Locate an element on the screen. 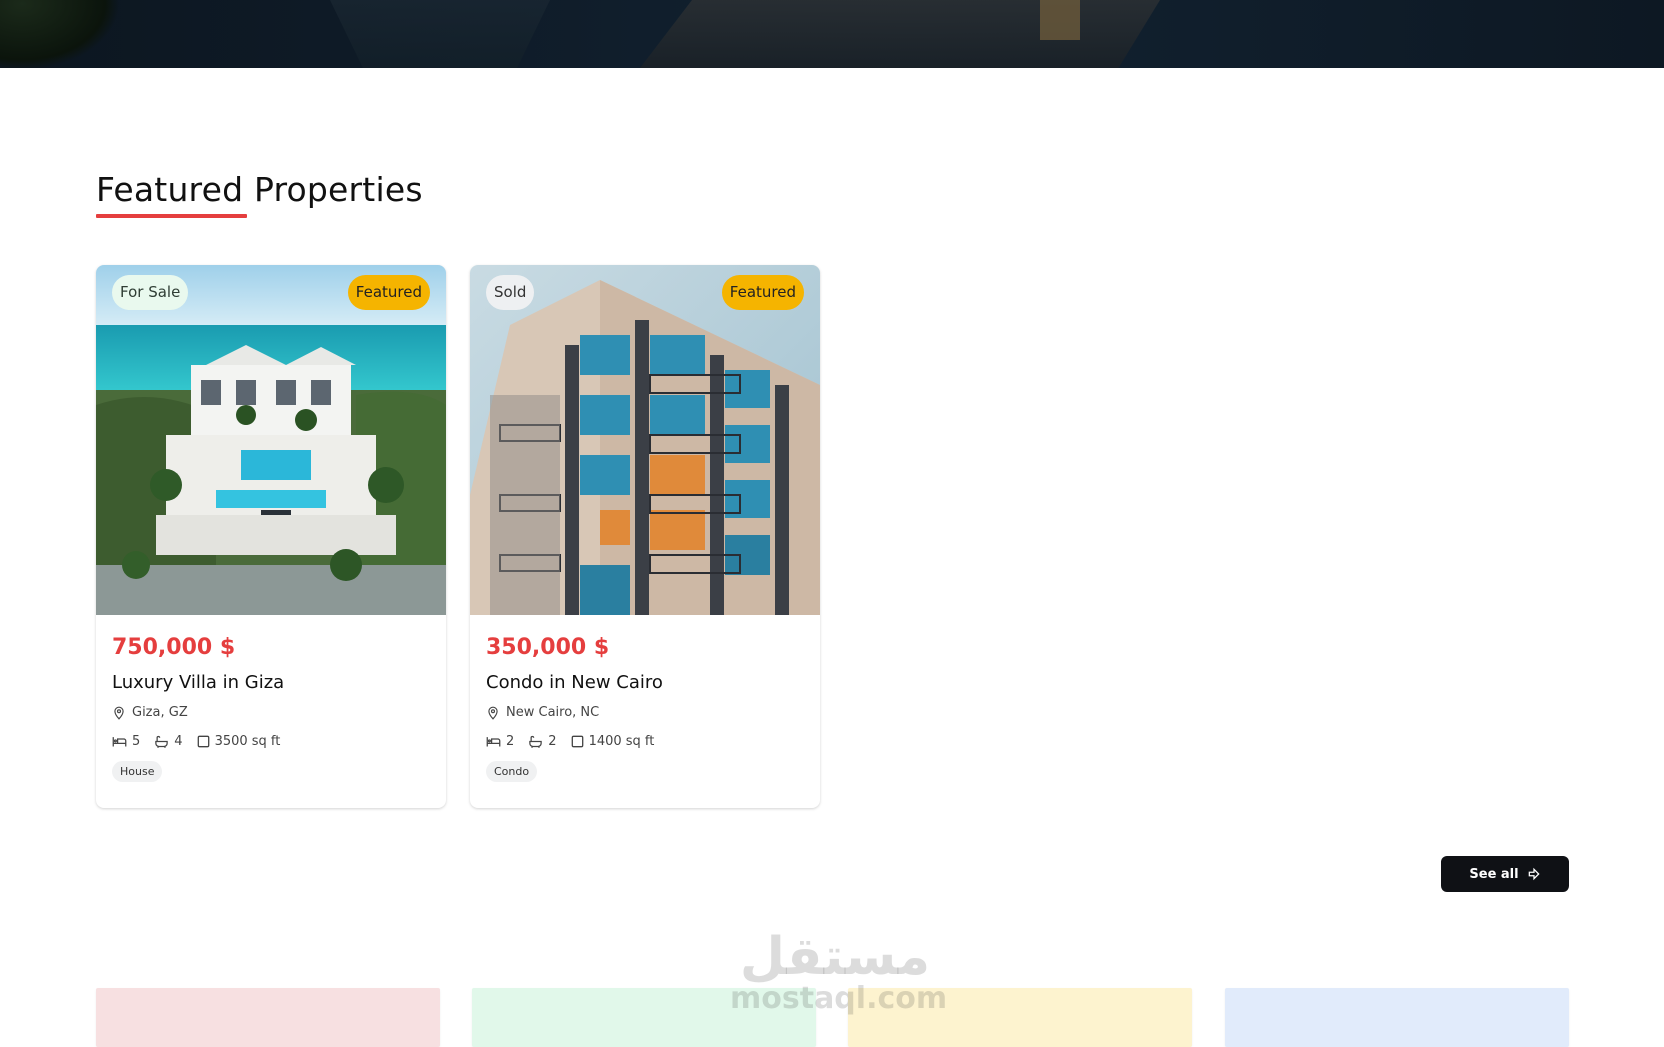 Image resolution: width=1664 pixels, height=1047 pixels. category-card-yellow is located at coordinates (1020, 1017).